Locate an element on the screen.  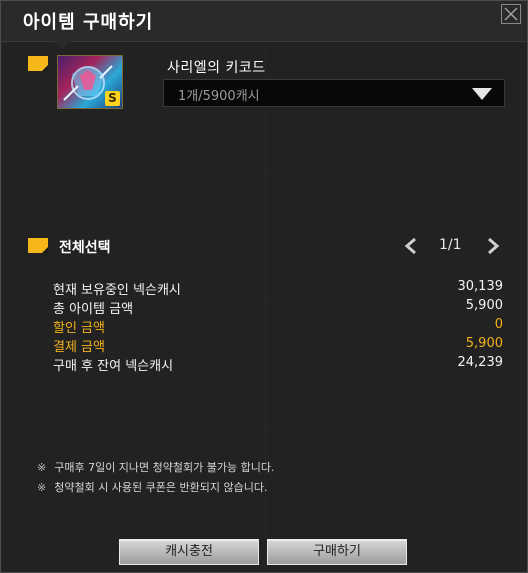
selected-option: 1개/5900캐시 is located at coordinates (219, 96).